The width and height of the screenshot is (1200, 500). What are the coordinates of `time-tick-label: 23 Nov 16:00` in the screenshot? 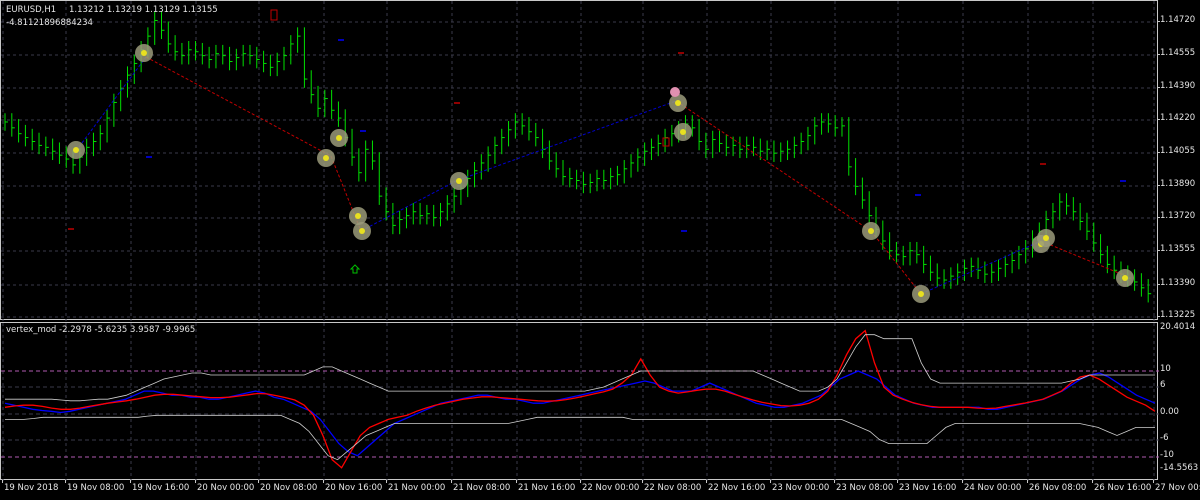 It's located at (928, 488).